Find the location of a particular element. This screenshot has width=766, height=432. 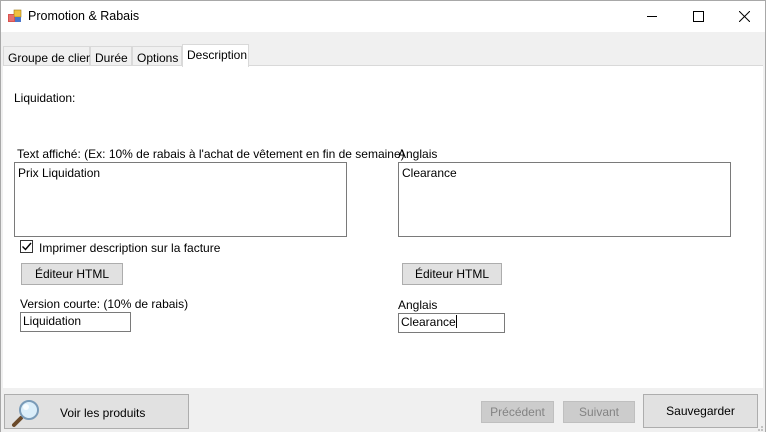

display-text-area: Prix Liquidation is located at coordinates (180, 199).